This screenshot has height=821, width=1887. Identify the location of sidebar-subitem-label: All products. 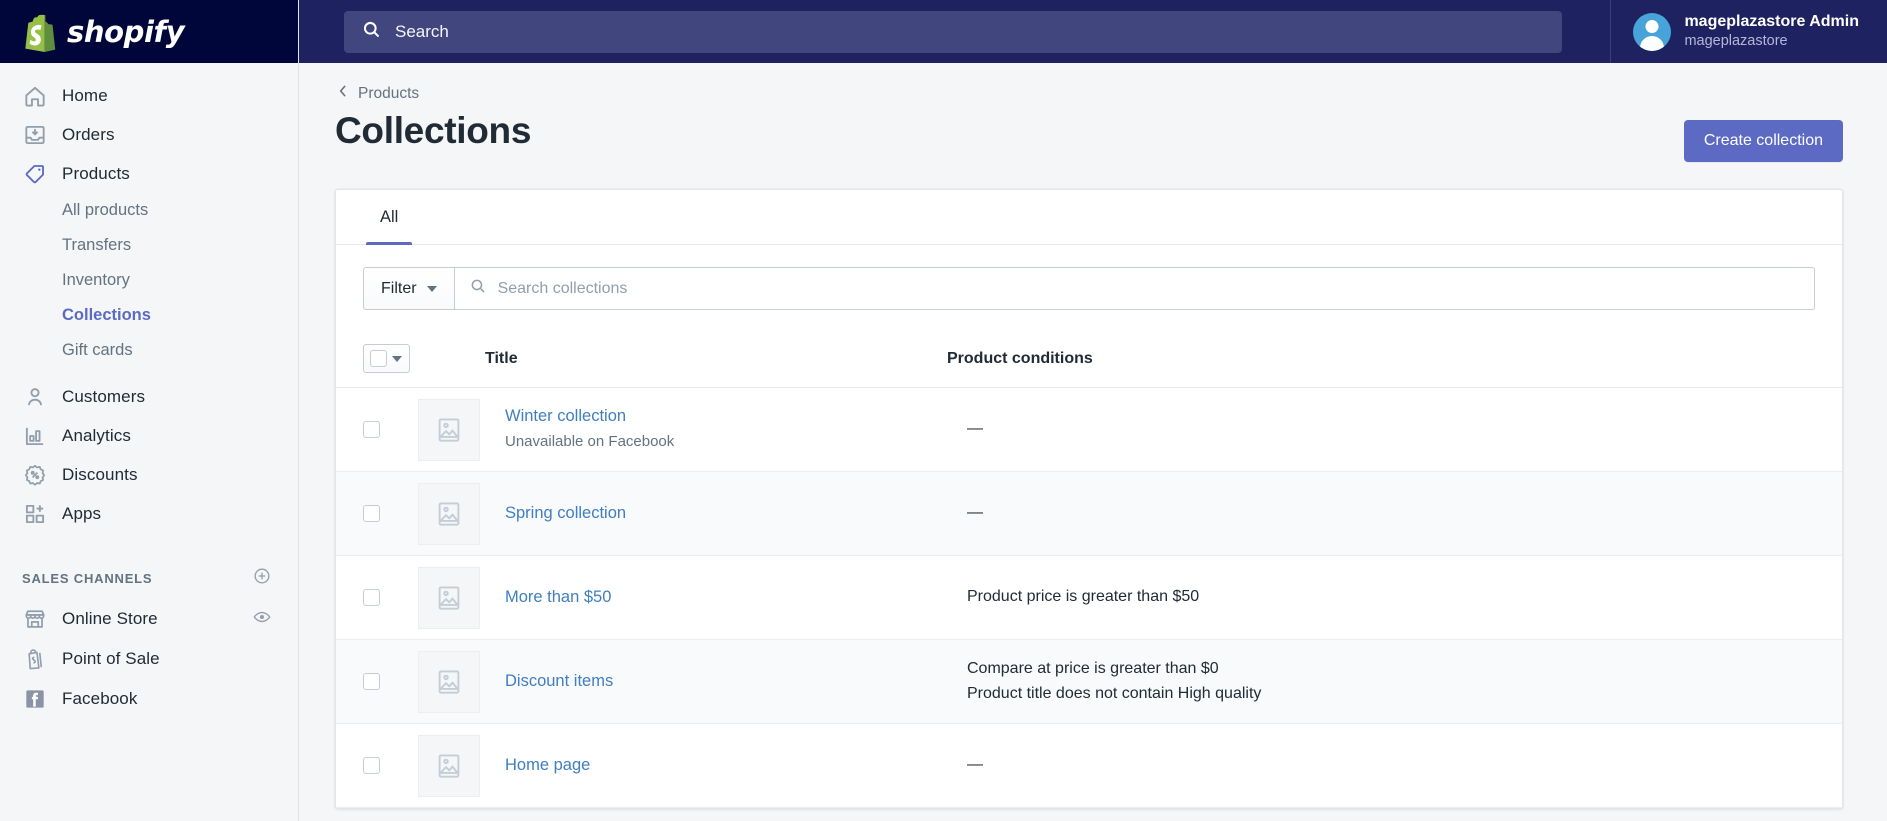
(105, 210).